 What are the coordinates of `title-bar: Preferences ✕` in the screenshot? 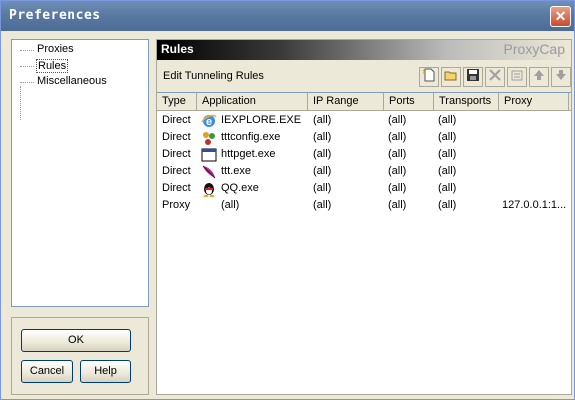 It's located at (287, 16).